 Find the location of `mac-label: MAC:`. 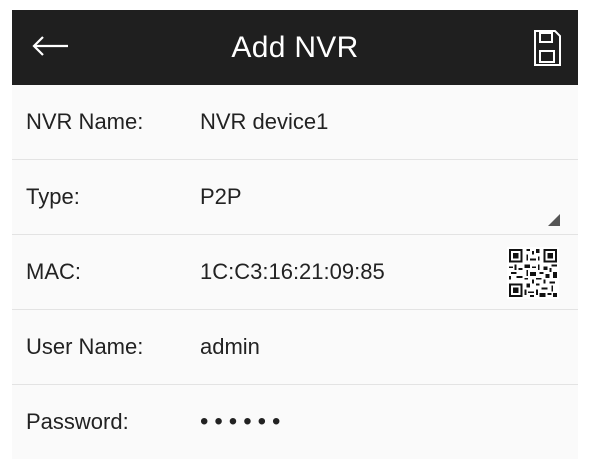

mac-label: MAC: is located at coordinates (53, 271).